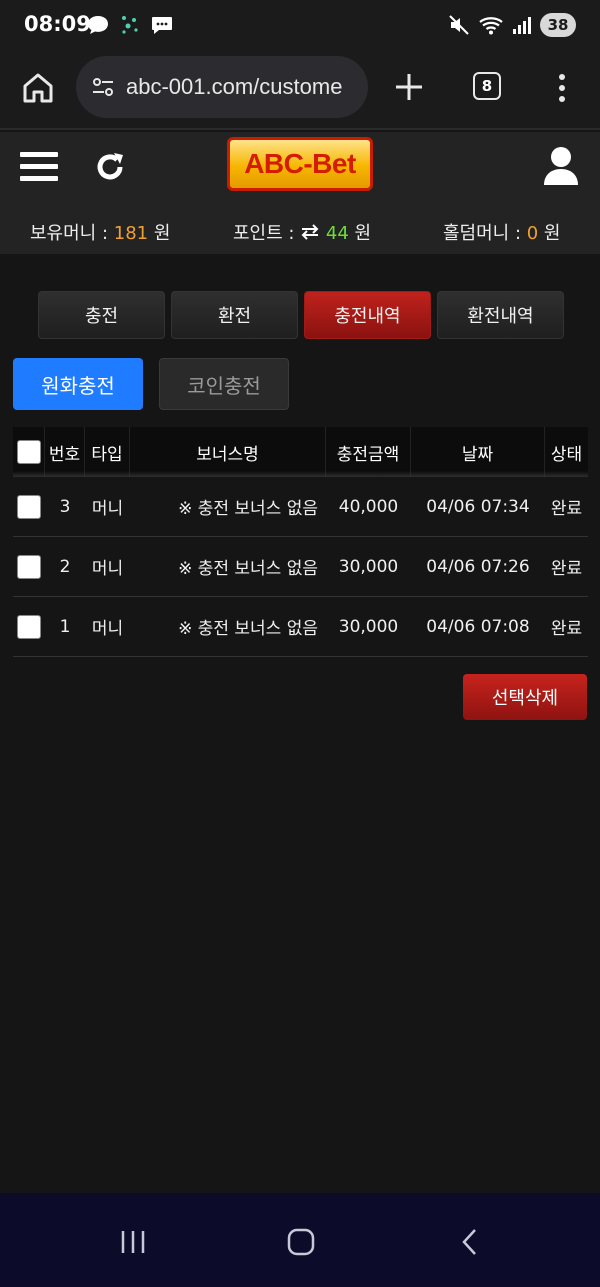 Image resolution: width=600 pixels, height=1287 pixels. Describe the element at coordinates (300, 26) in the screenshot. I see `status-bar: 08:09 38` at that location.